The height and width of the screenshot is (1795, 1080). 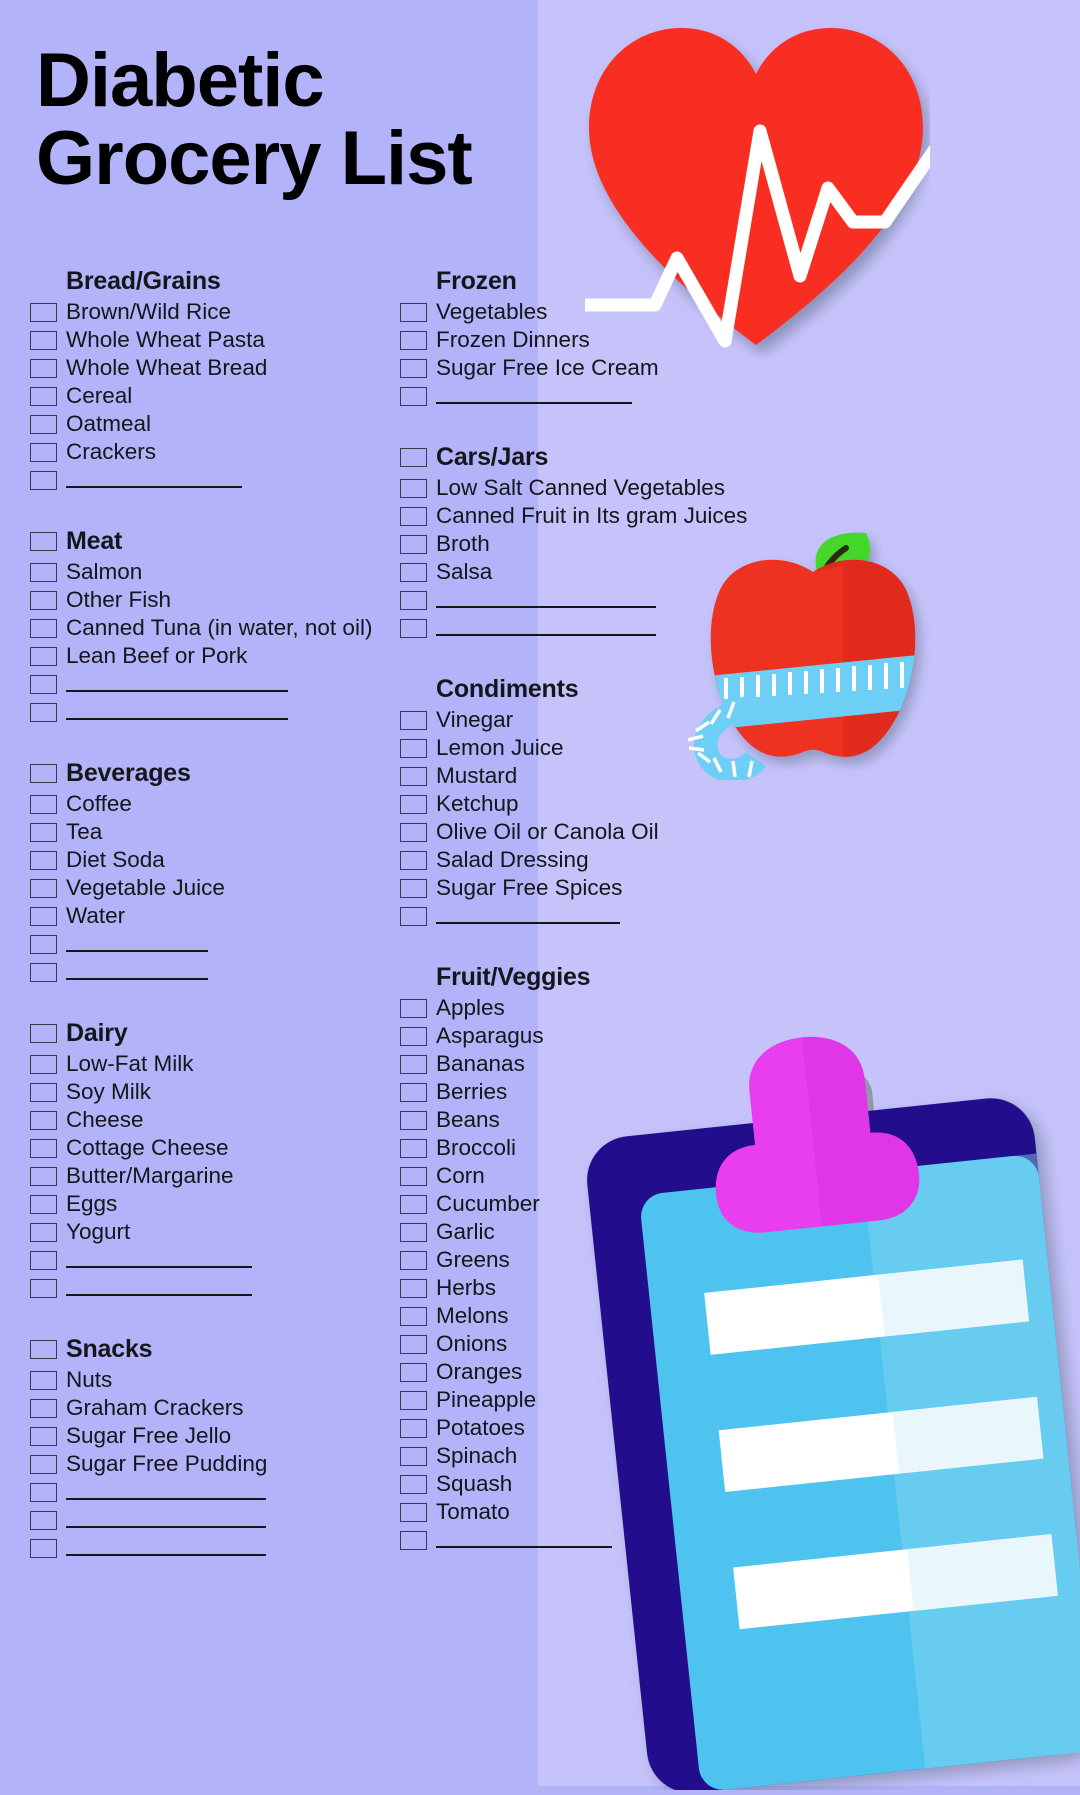 I want to click on checkbox-potatoes, so click(x=413, y=1428).